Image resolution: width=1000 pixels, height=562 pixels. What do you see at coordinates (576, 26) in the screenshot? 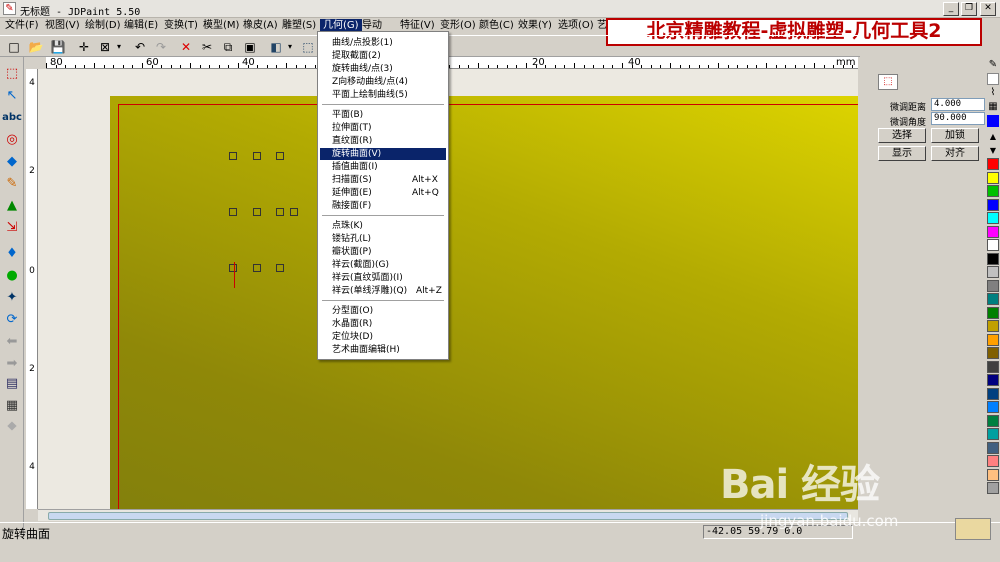
I see `menu-options: 选项(O)` at bounding box center [576, 26].